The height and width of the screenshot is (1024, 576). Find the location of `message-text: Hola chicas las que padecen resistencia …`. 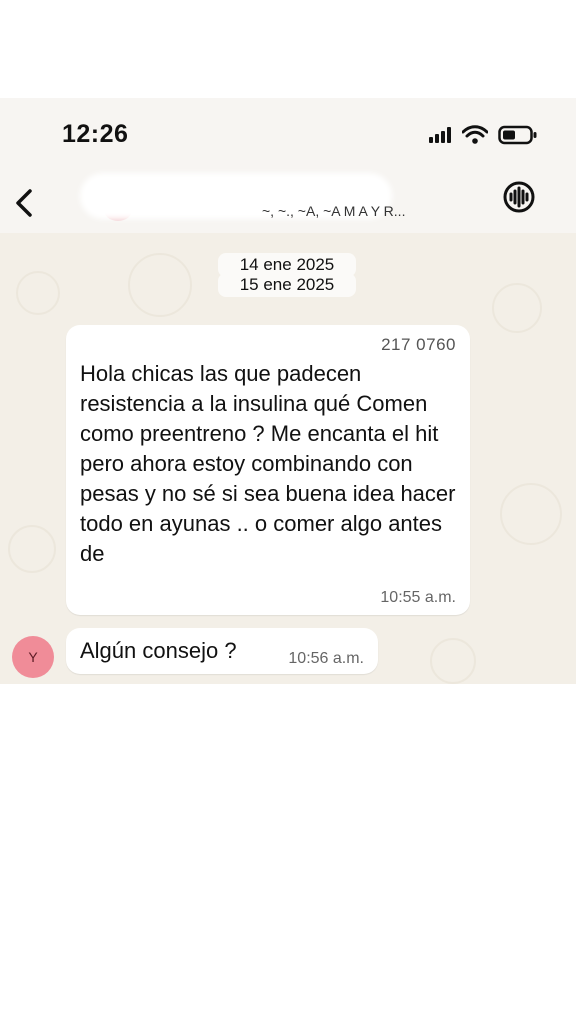

message-text: Hola chicas las que padecen resistencia … is located at coordinates (268, 463).